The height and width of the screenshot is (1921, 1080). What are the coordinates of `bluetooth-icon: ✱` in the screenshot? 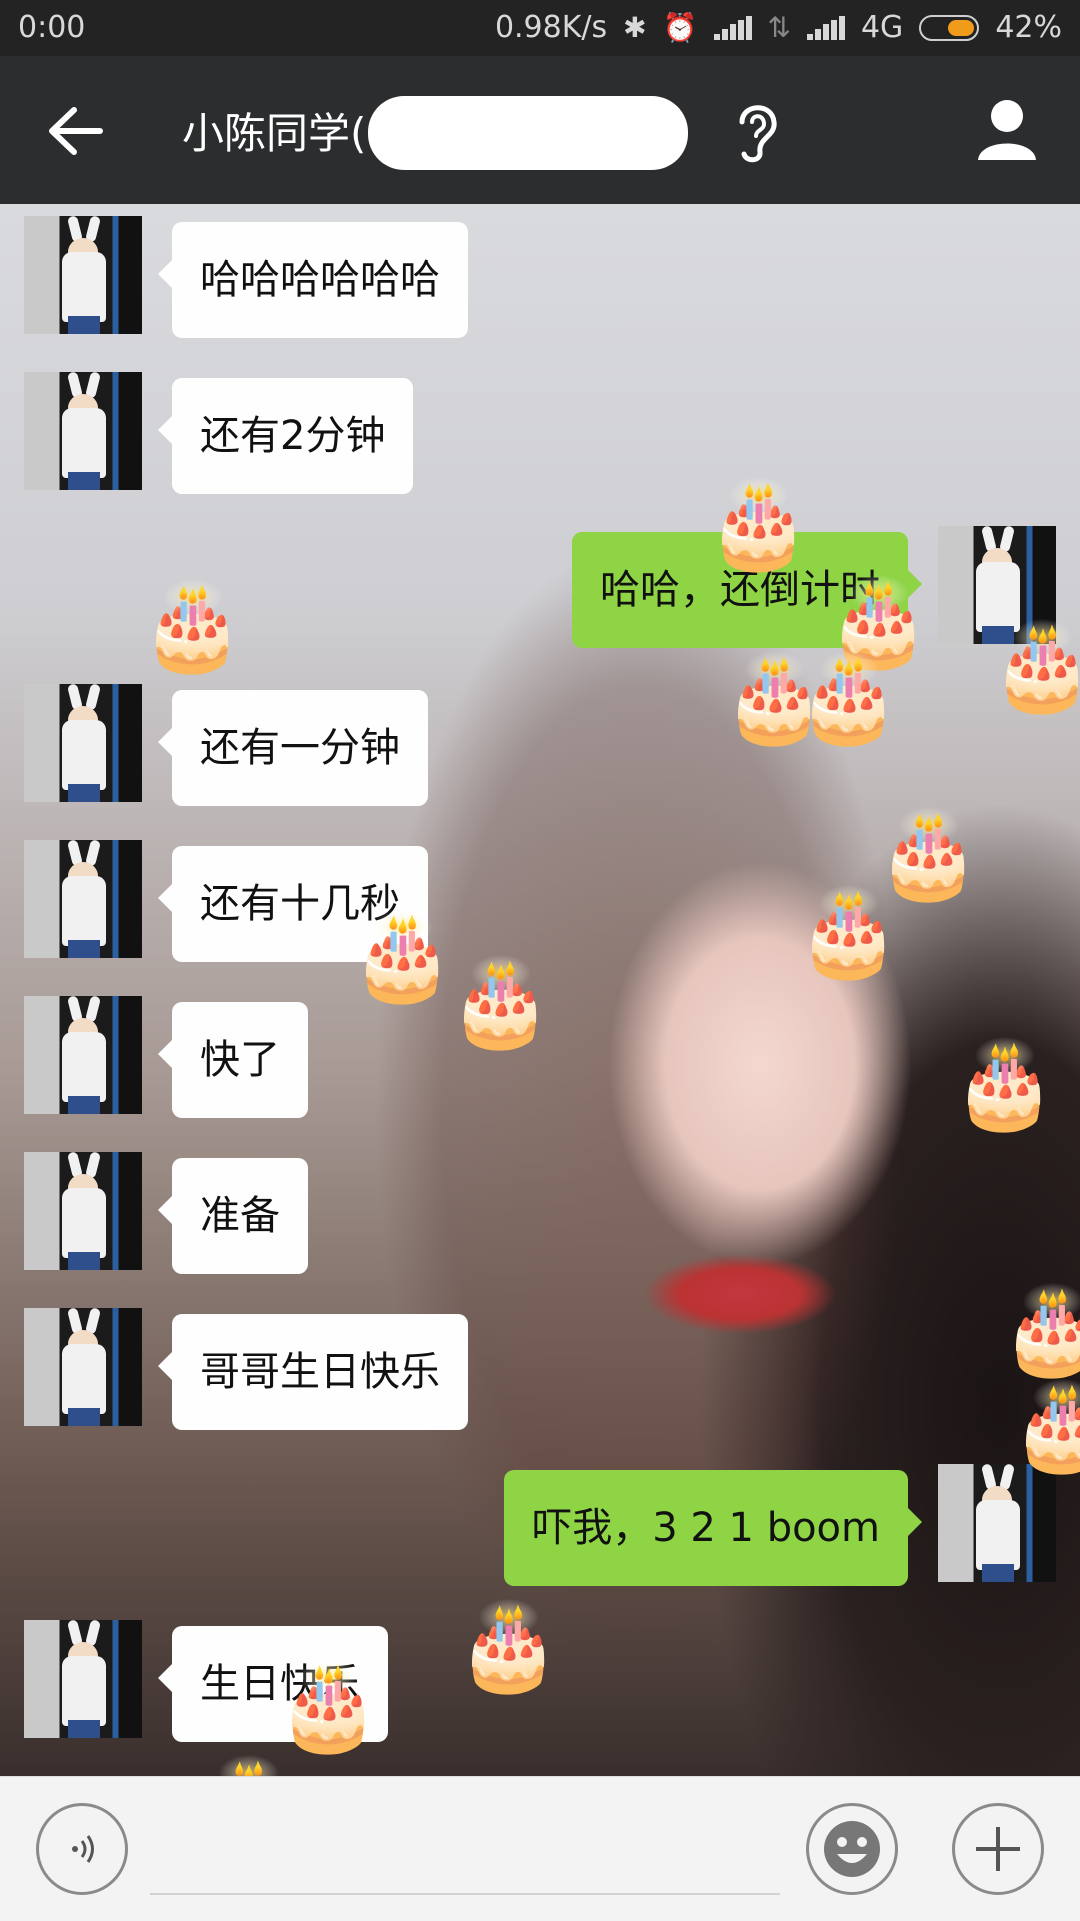 It's located at (635, 27).